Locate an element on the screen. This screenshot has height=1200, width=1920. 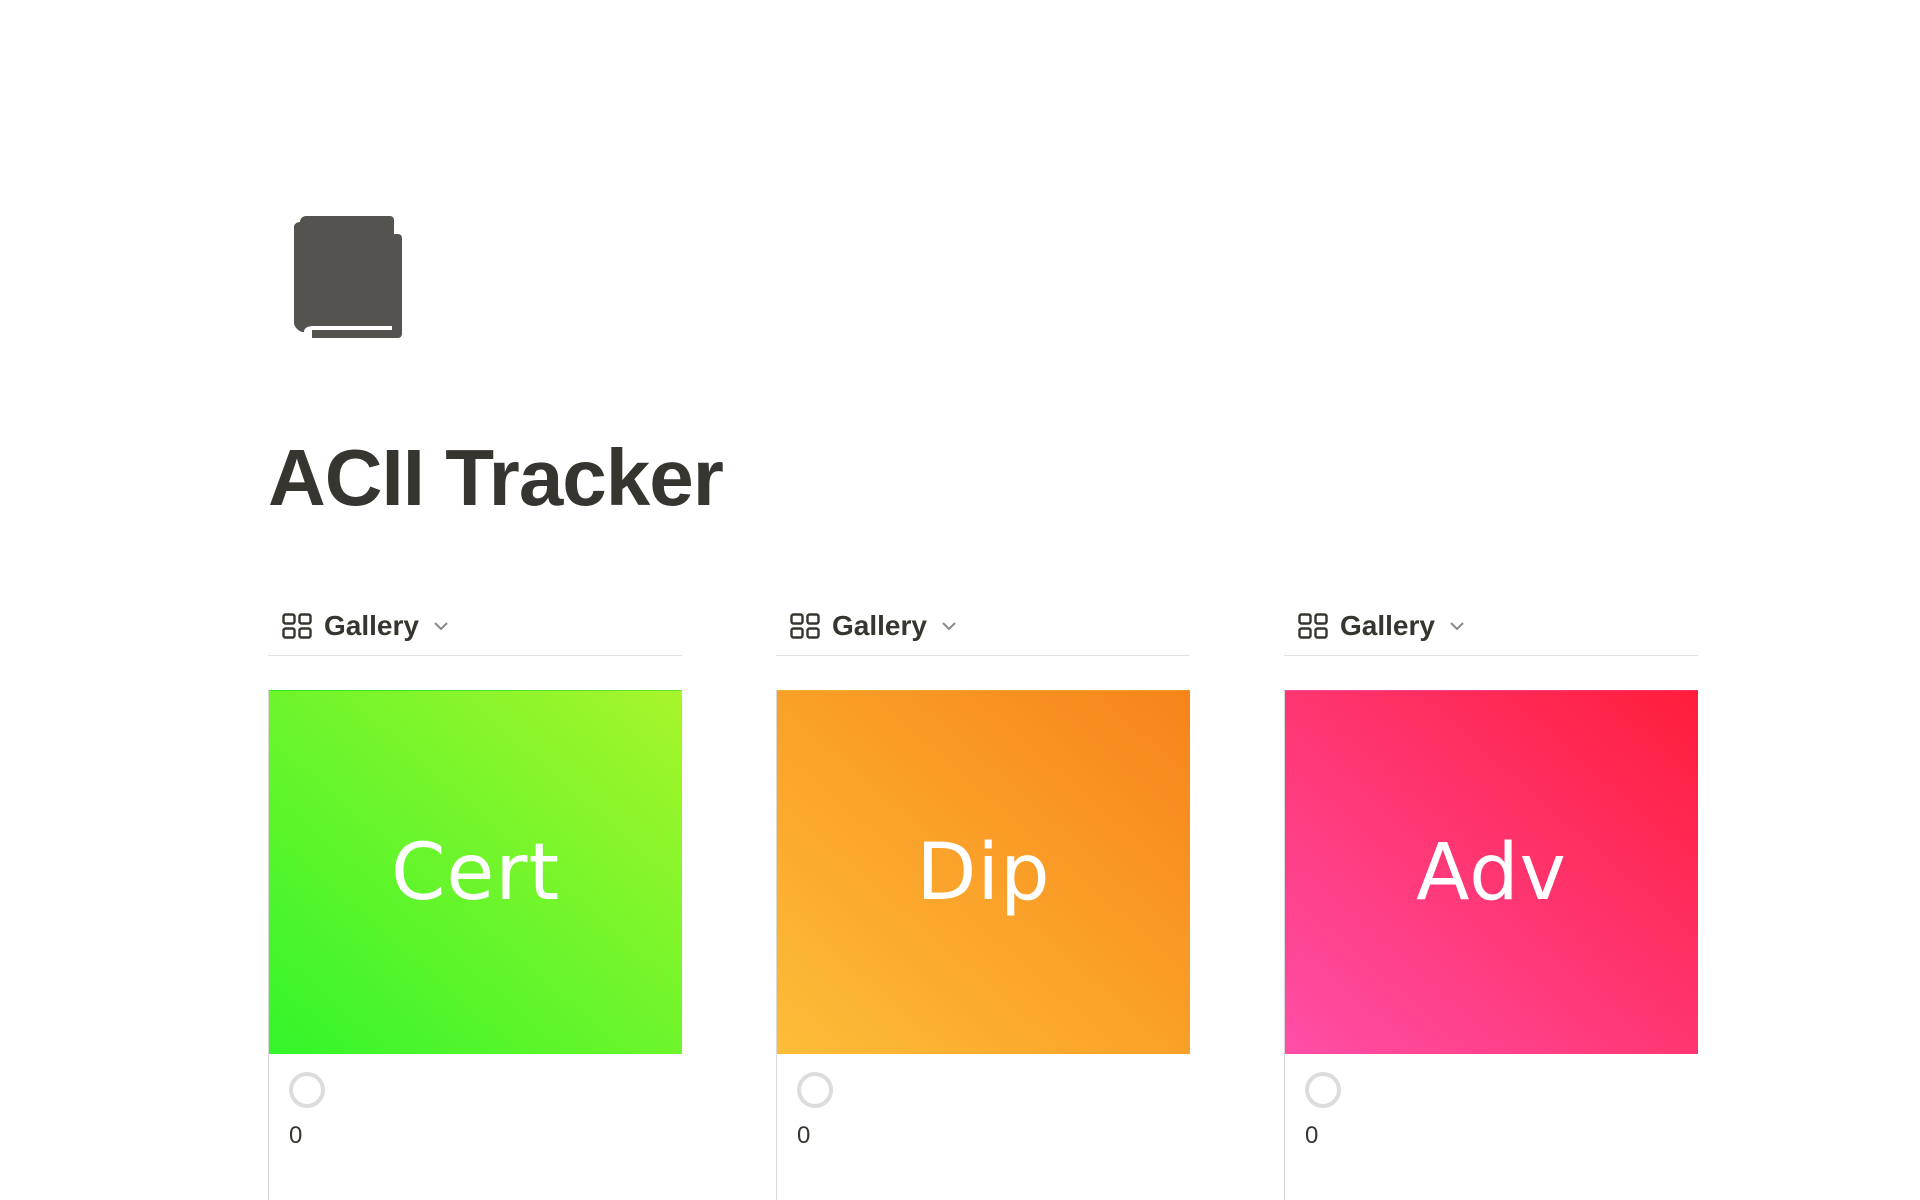
cover-text: Cert is located at coordinates (475, 872).